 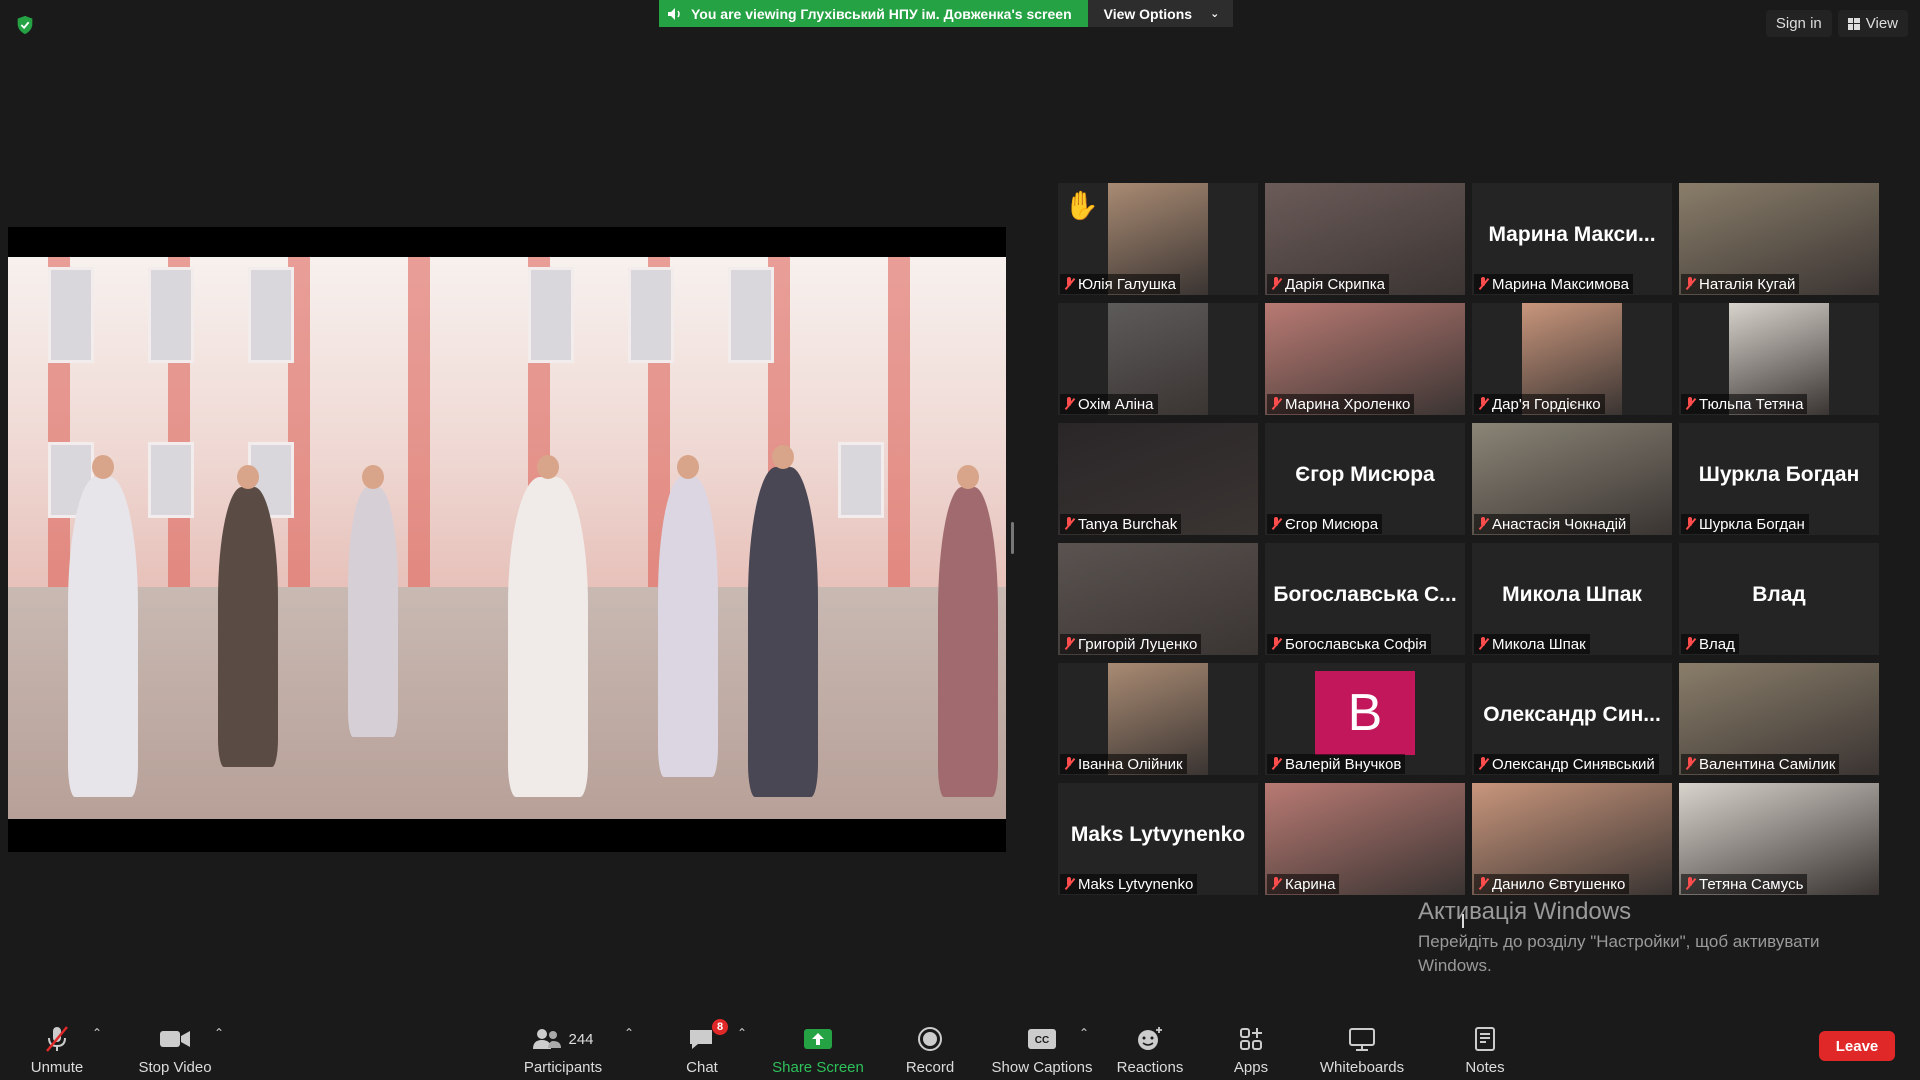 What do you see at coordinates (1158, 359) in the screenshot?
I see `participant-tile: Охім Аліна` at bounding box center [1158, 359].